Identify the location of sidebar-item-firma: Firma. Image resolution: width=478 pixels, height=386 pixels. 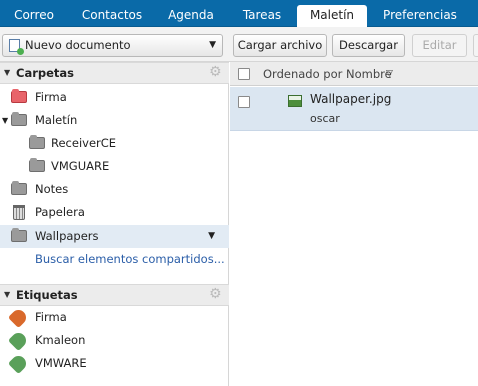
(114, 97).